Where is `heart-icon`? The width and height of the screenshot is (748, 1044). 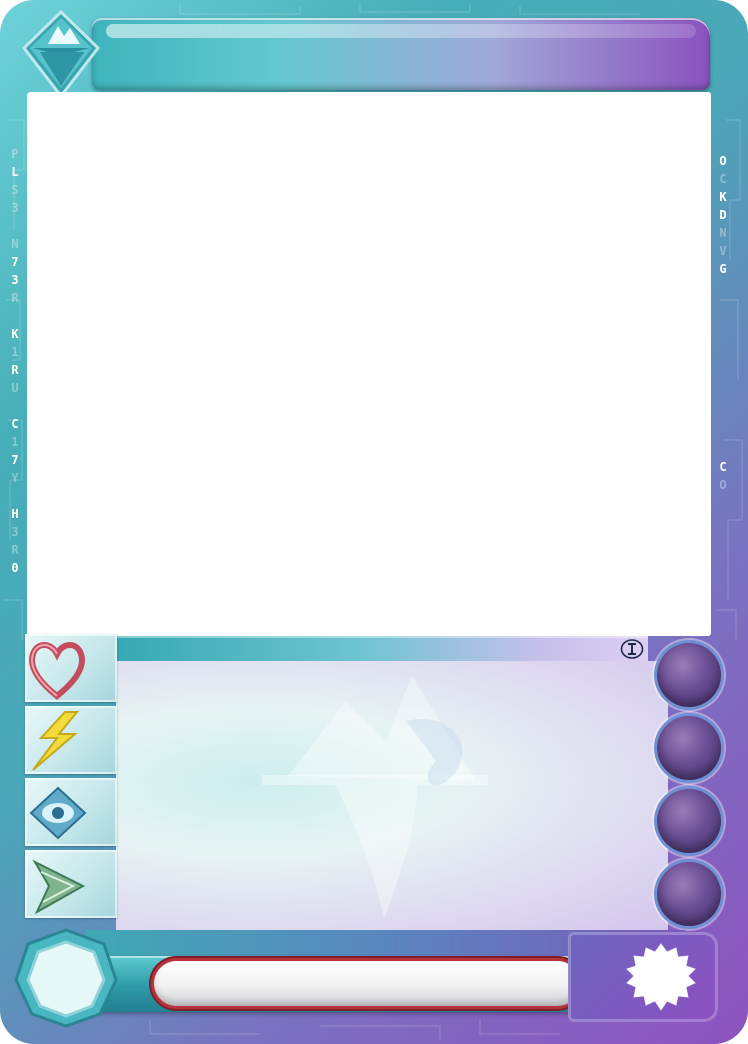
heart-icon is located at coordinates (57, 671).